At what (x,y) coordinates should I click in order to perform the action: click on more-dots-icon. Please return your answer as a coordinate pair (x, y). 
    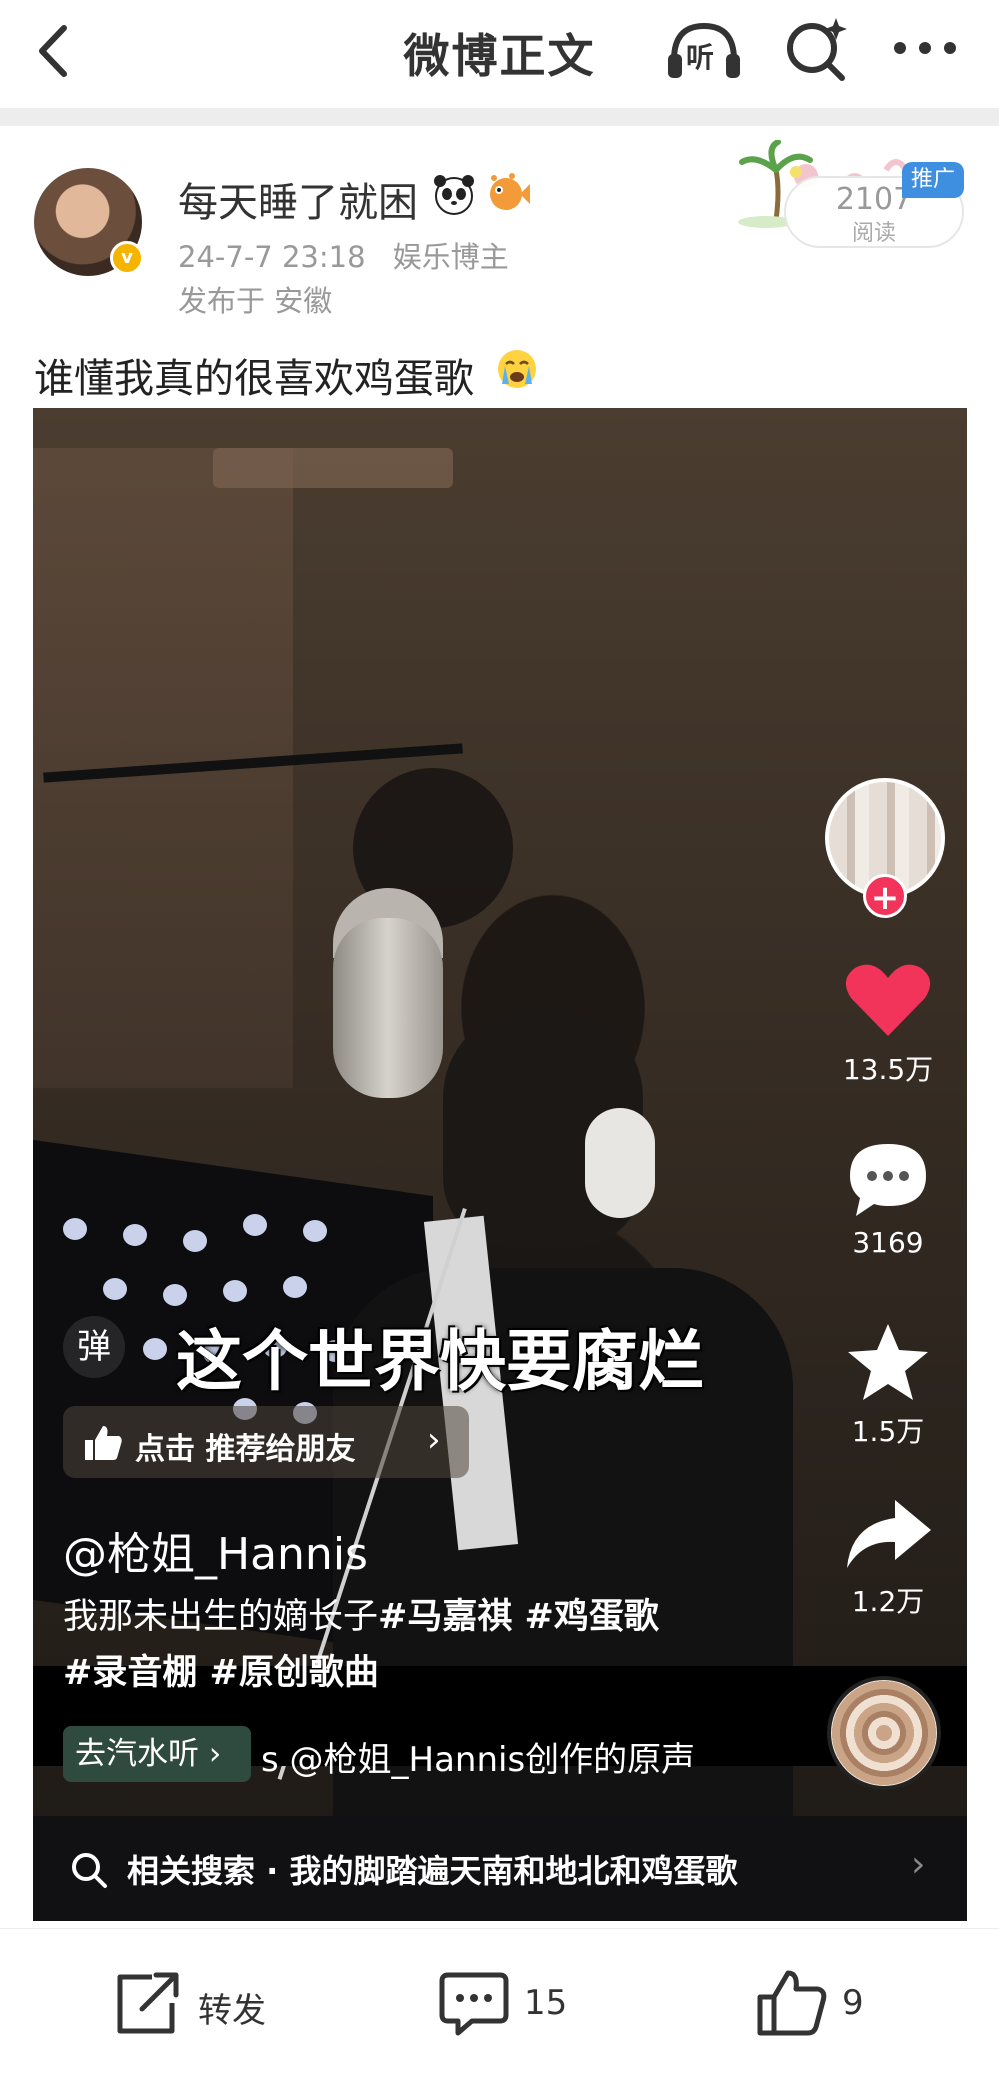
    Looking at the image, I should click on (925, 48).